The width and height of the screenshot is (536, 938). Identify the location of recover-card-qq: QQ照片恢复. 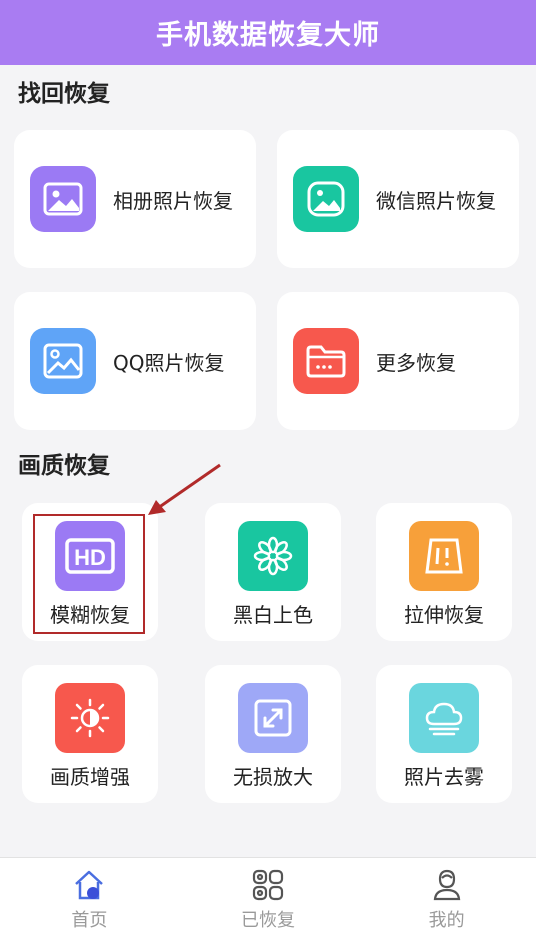
(135, 361).